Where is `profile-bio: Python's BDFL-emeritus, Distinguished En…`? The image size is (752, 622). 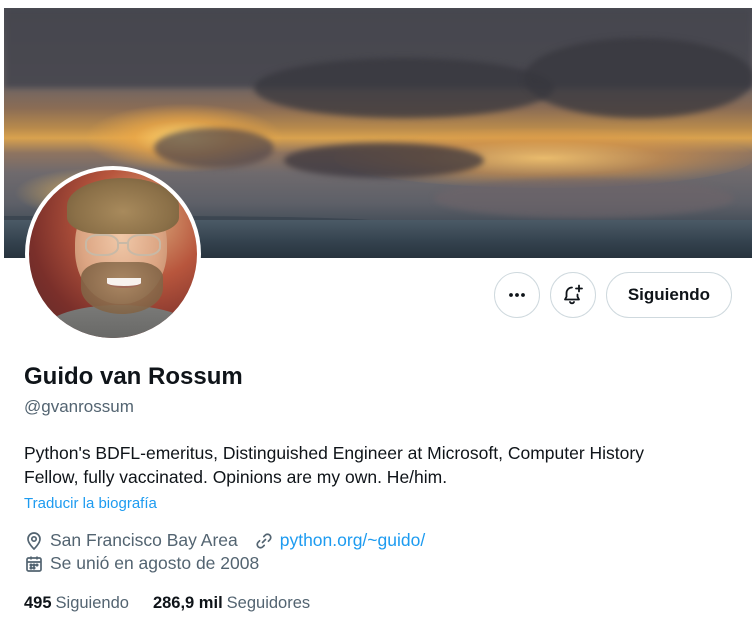 profile-bio: Python's BDFL-emeritus, Distinguished En… is located at coordinates (374, 465).